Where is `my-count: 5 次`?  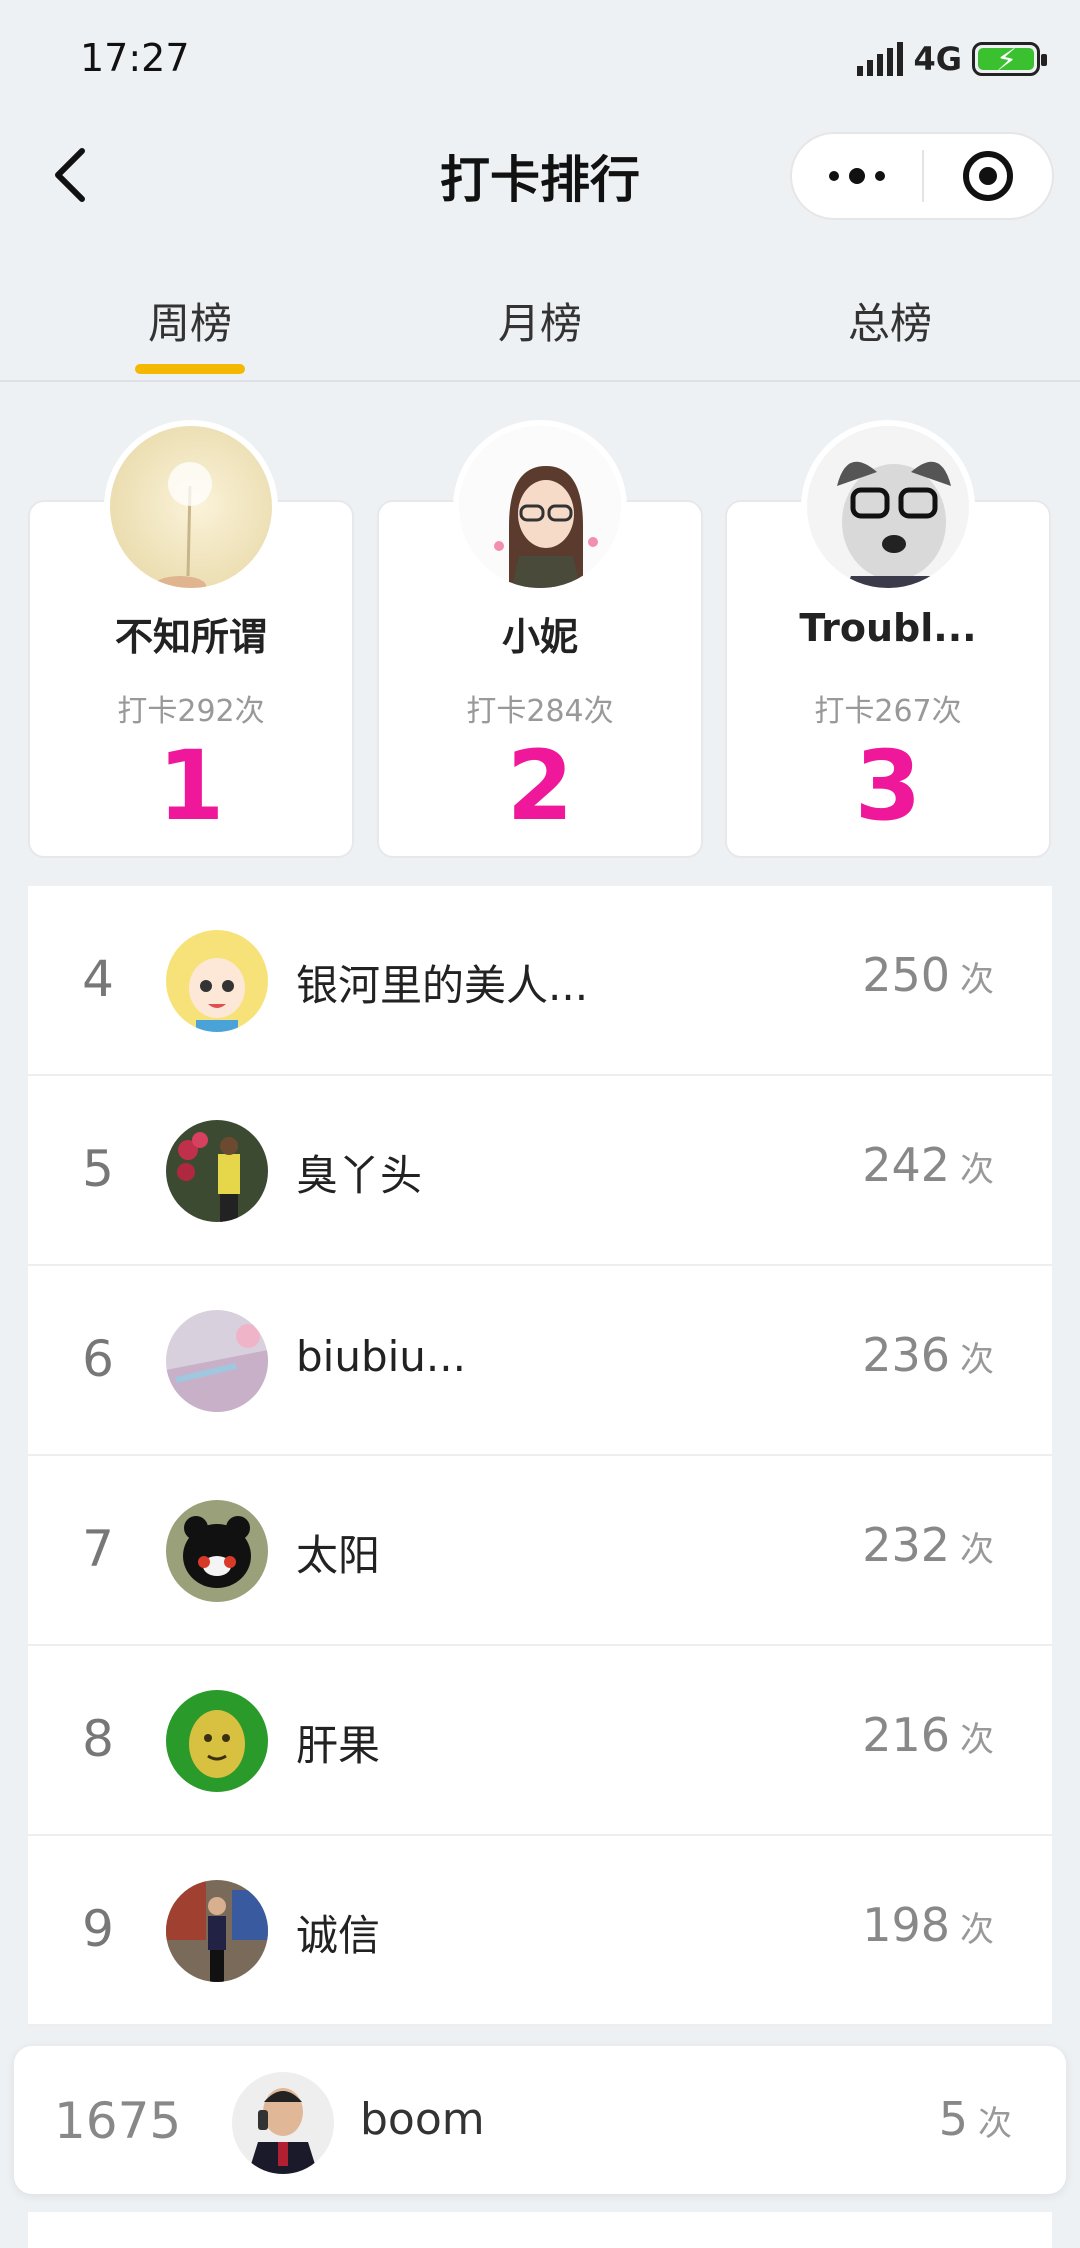 my-count: 5 次 is located at coordinates (975, 2119).